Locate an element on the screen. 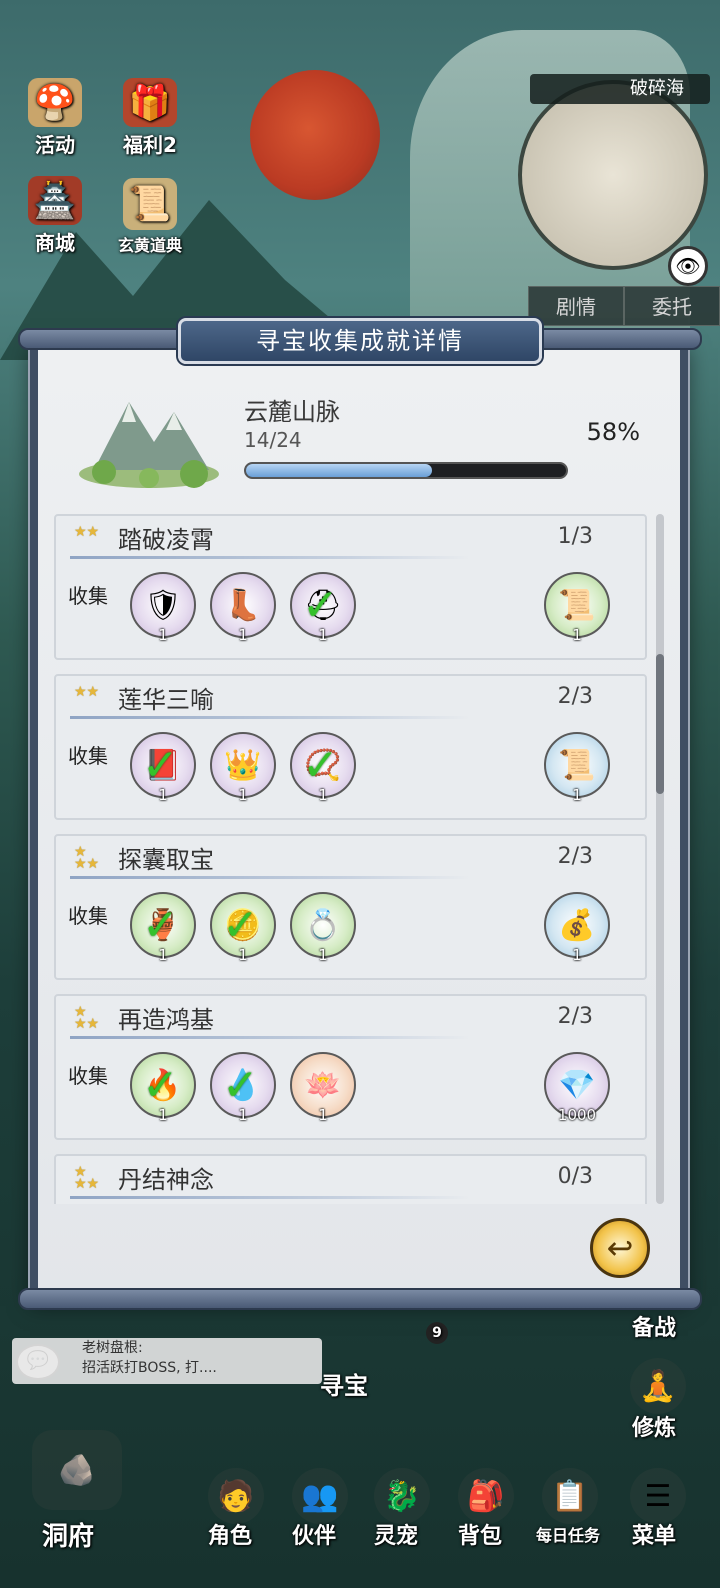  region-name: 云麓山脉 is located at coordinates (292, 412).